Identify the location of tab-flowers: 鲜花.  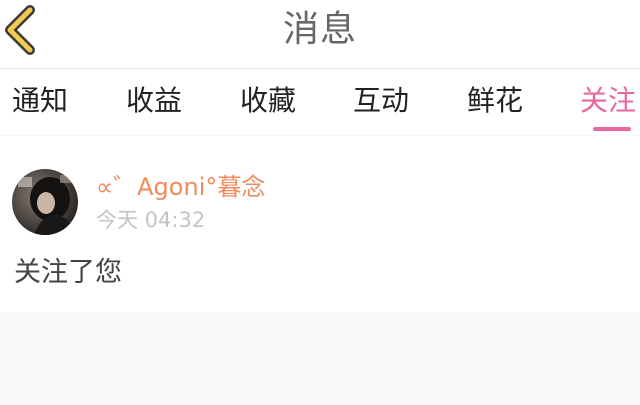
(495, 101).